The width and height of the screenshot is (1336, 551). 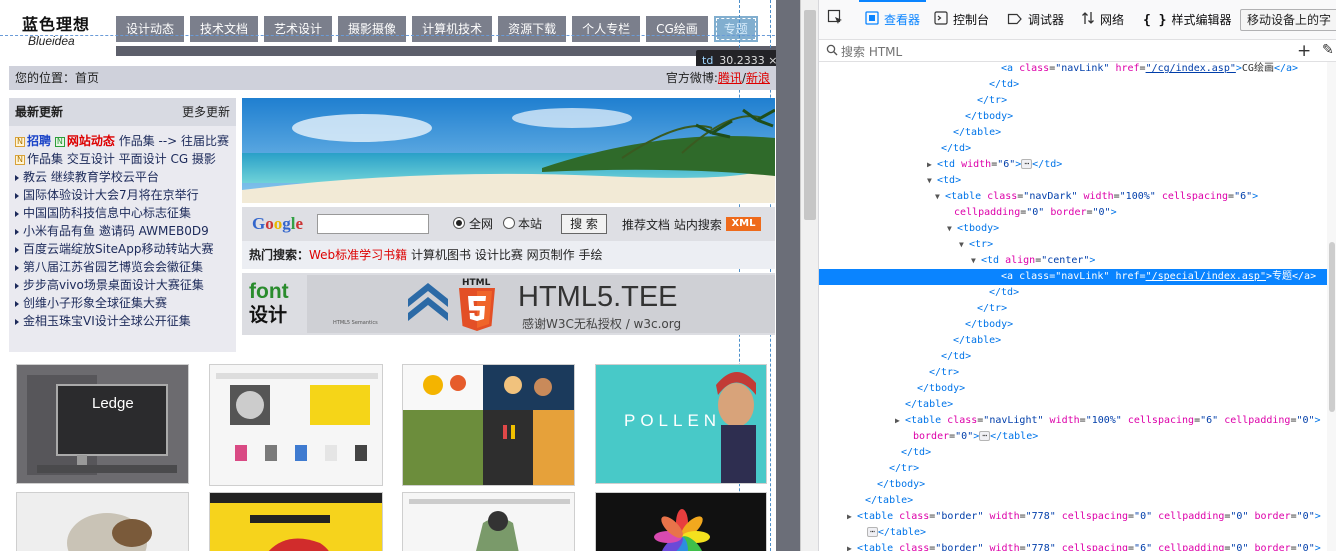 What do you see at coordinates (672, 224) in the screenshot?
I see `search-links: 推荐文档 站内搜索` at bounding box center [672, 224].